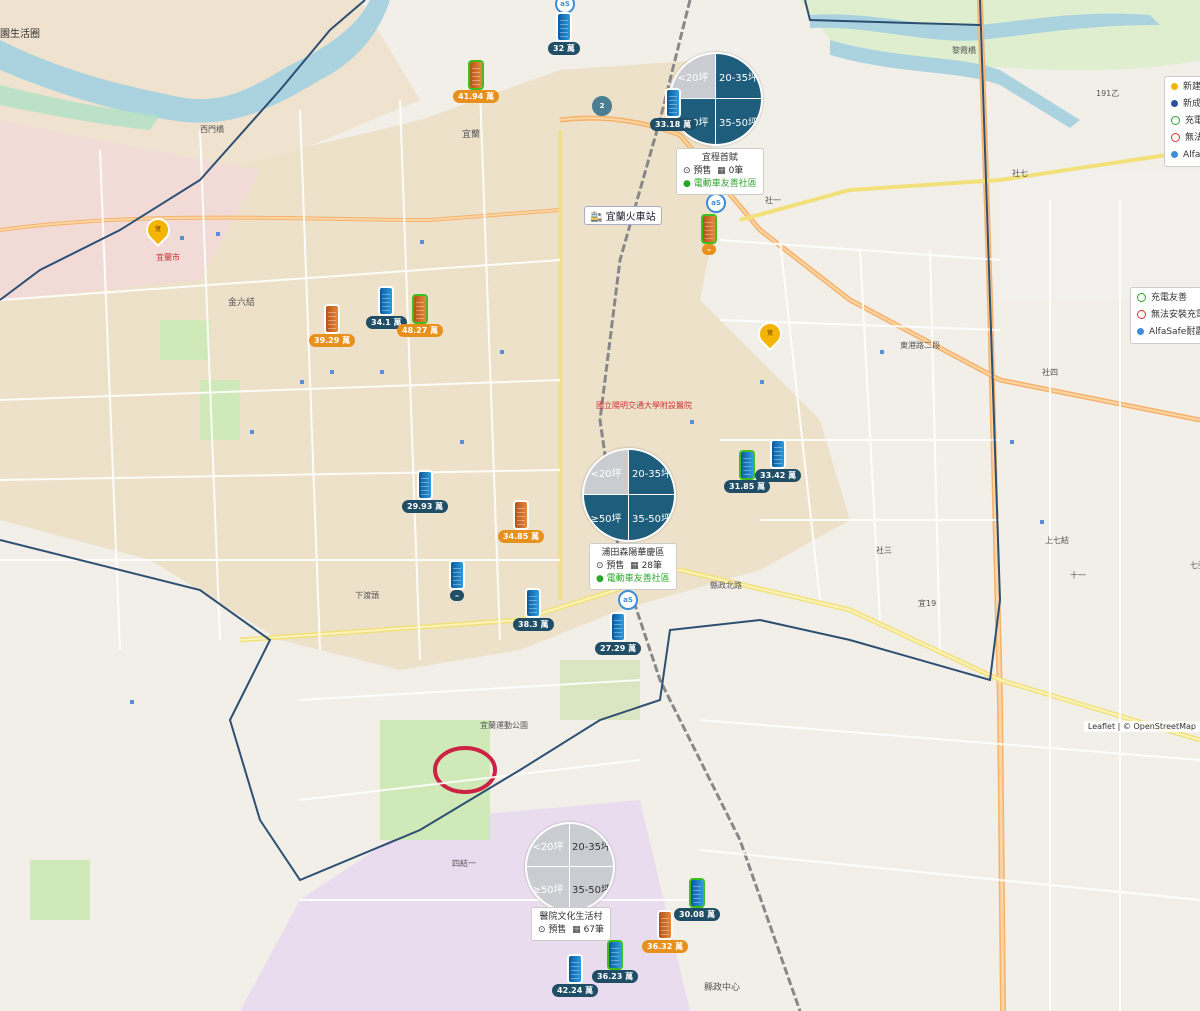  Describe the element at coordinates (332, 340) in the screenshot. I see `price-badge: 39.29 萬` at that location.